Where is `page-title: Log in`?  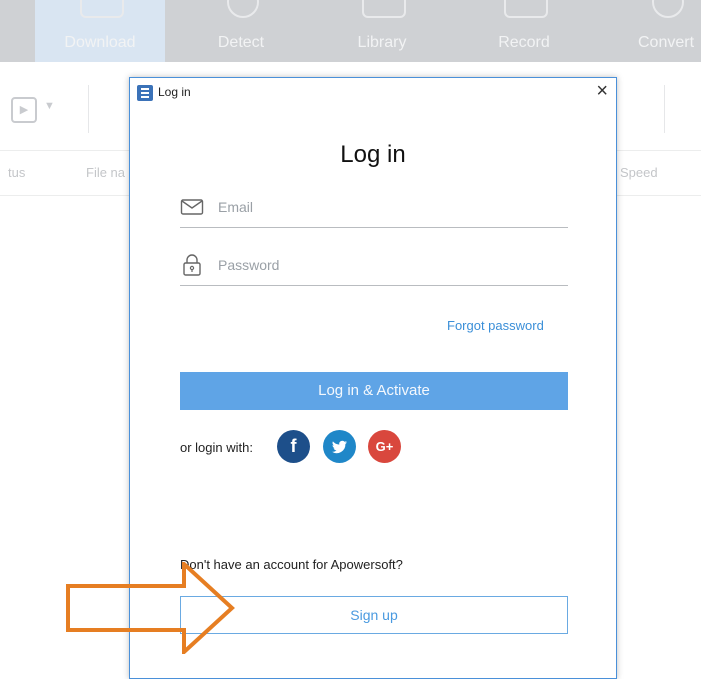 page-title: Log in is located at coordinates (373, 154).